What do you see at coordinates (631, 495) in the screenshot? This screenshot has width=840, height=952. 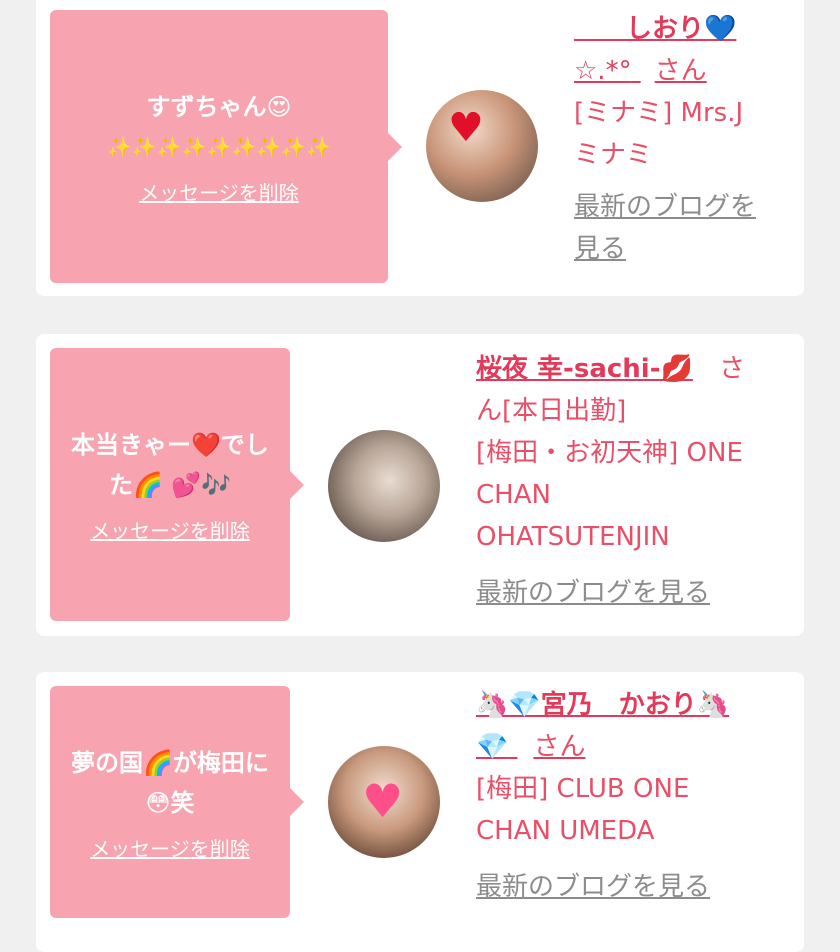 I see `shop-name: [梅田・お初天神] ONE CHAN OHATSUTENJIN` at bounding box center [631, 495].